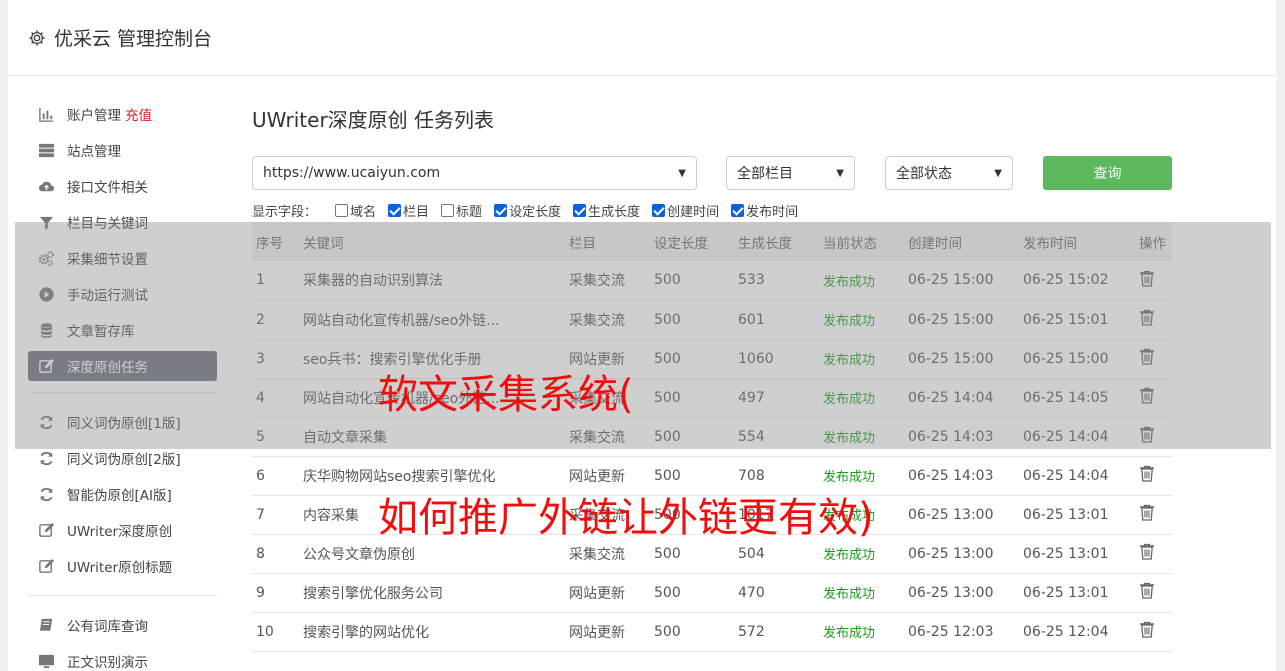 The image size is (1285, 671). I want to click on sidebar-item-manual-test: 手动运行测试, so click(122, 294).